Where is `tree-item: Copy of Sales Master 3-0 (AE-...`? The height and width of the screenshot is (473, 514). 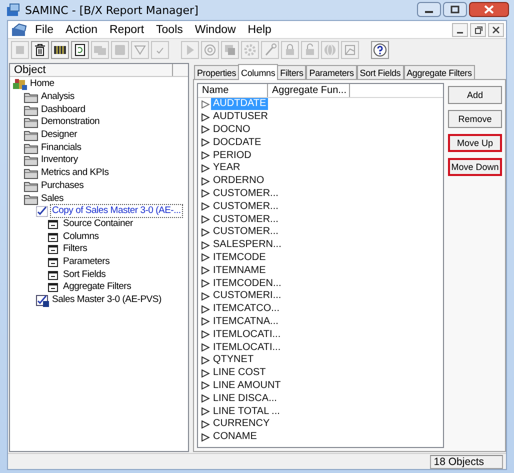
tree-item: Copy of Sales Master 3-0 (AE-... is located at coordinates (116, 211).